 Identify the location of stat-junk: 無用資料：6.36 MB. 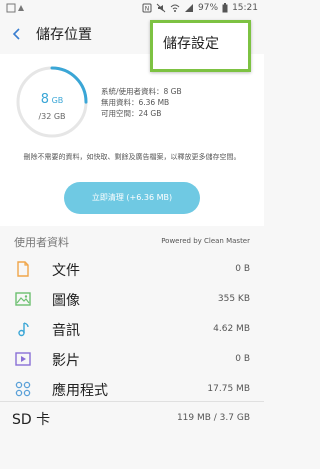
(135, 102).